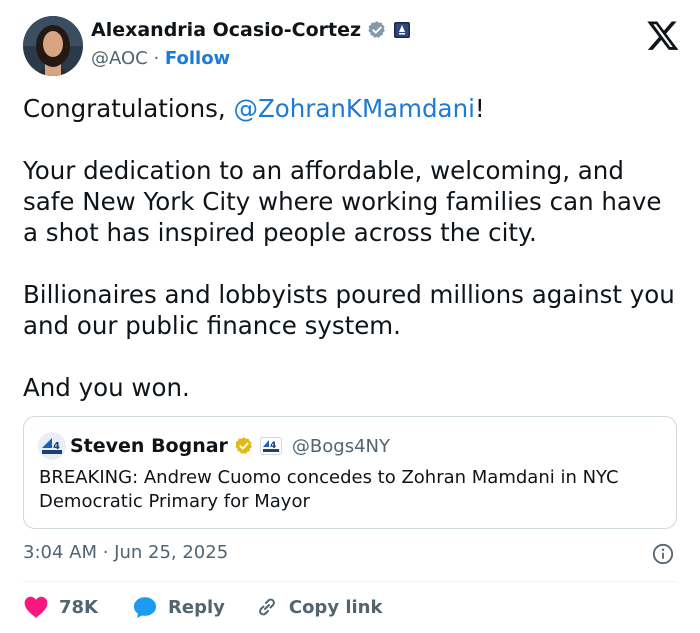  What do you see at coordinates (149, 446) in the screenshot?
I see `quoted-author-name: Steven Bognar` at bounding box center [149, 446].